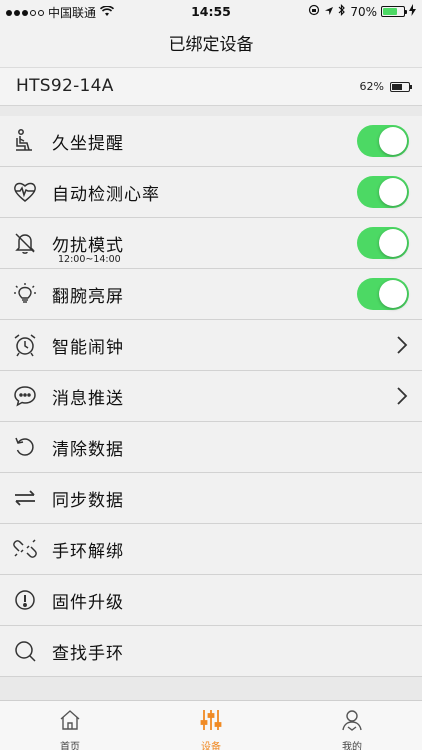 The width and height of the screenshot is (422, 750). I want to click on rotation-lock-icon, so click(314, 11).